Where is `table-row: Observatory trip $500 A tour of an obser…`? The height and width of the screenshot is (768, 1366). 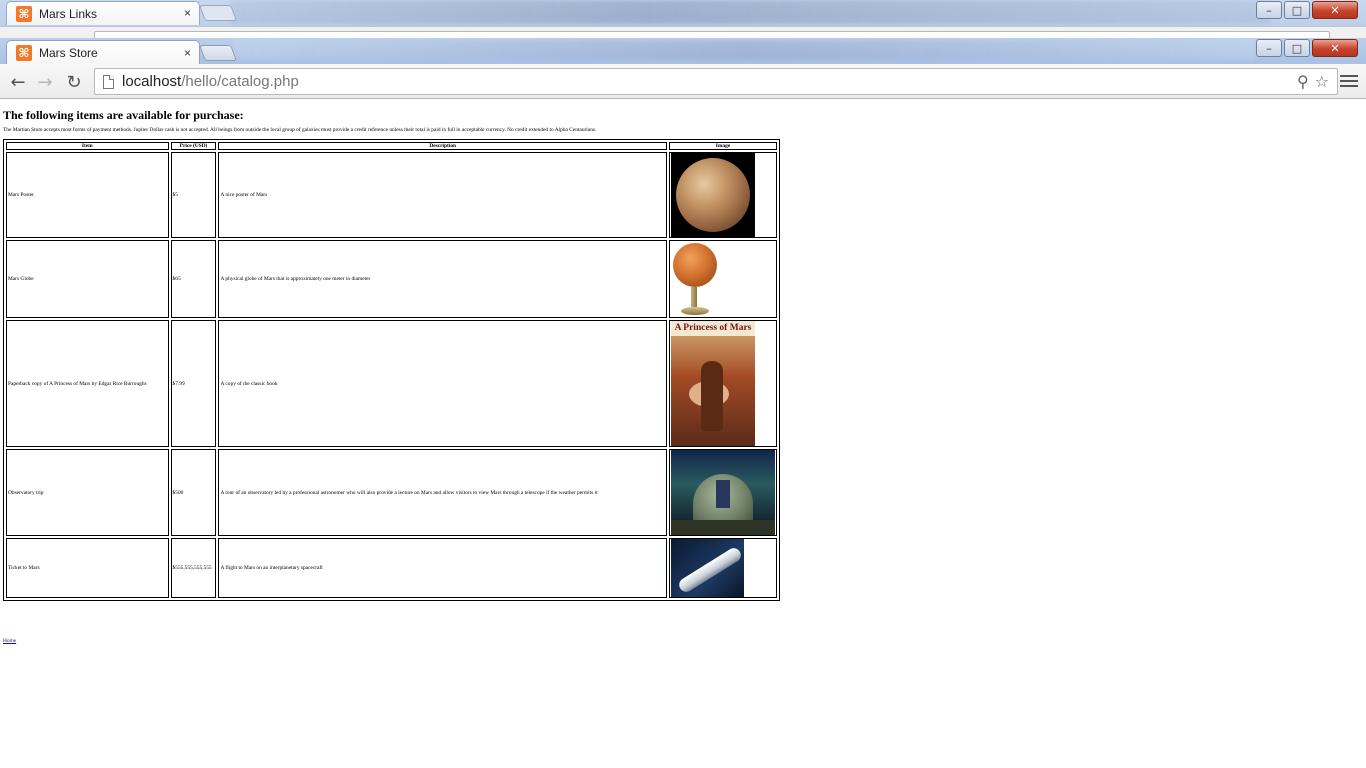 table-row: Observatory trip $500 A tour of an obser… is located at coordinates (391, 492).